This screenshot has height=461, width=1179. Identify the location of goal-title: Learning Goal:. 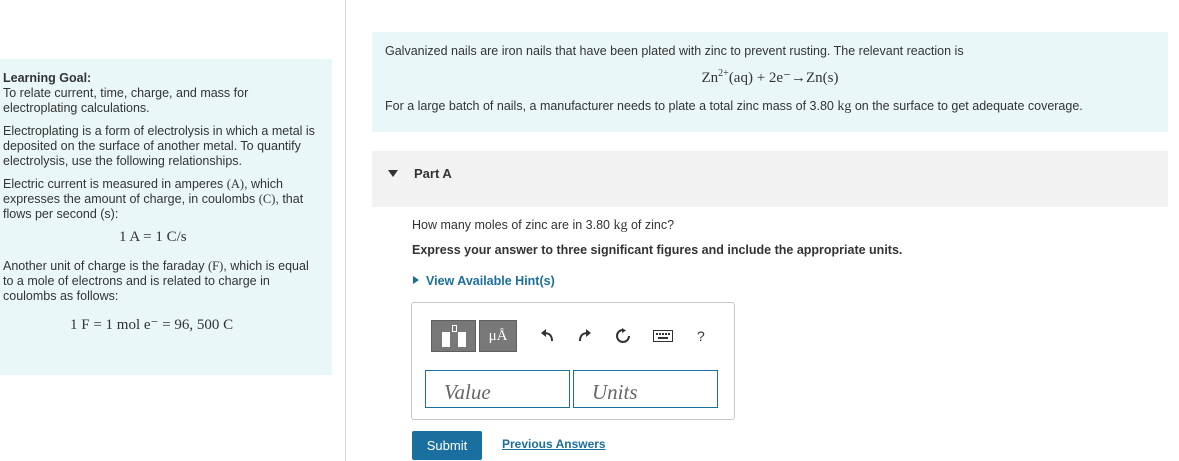
(47, 78).